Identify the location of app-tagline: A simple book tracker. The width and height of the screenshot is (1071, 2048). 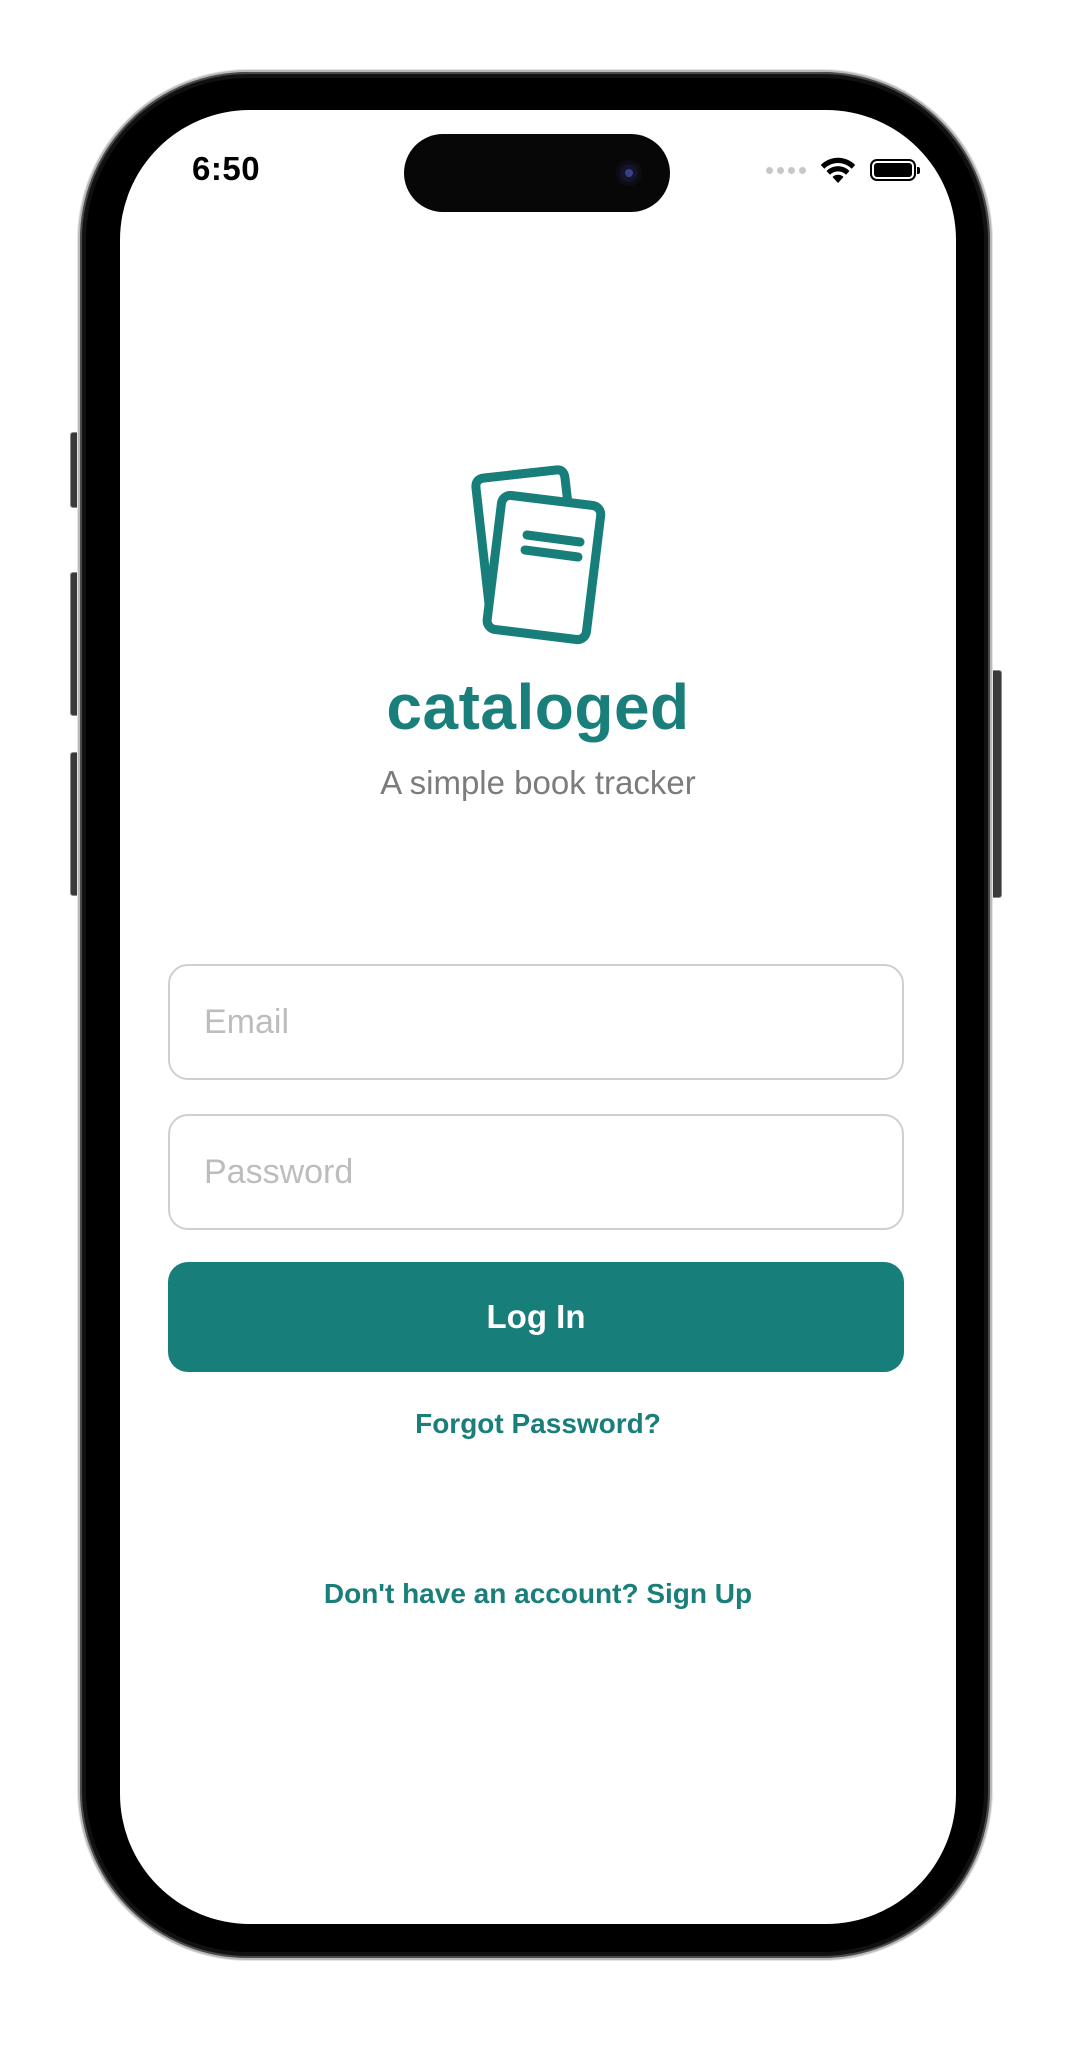
(538, 782).